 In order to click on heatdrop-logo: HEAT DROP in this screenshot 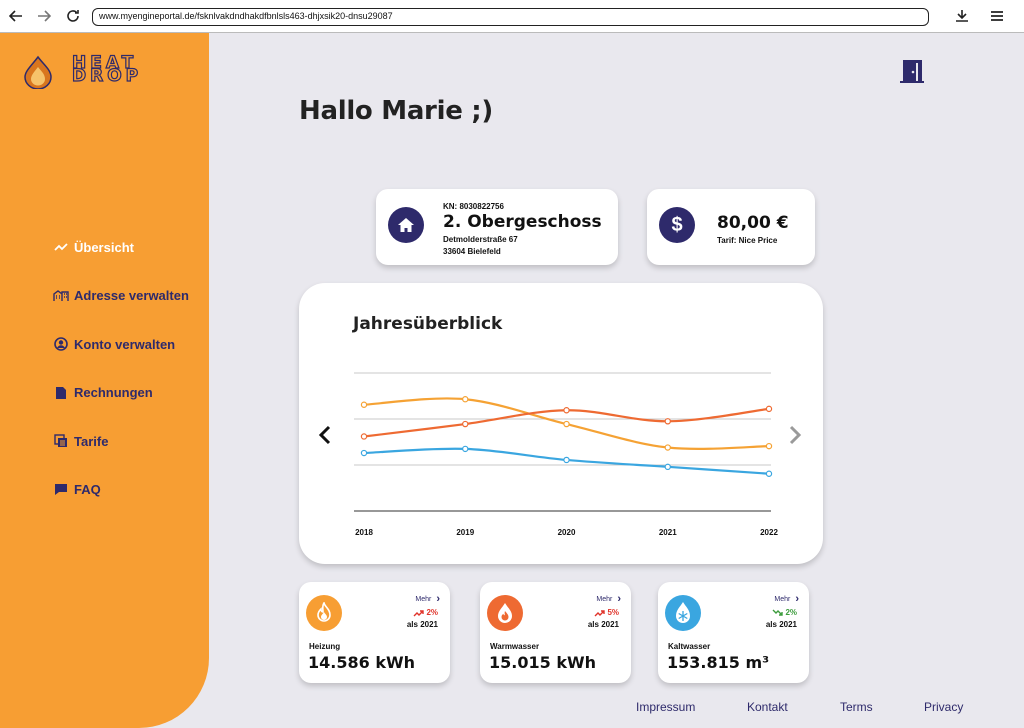, I will do `click(97, 74)`.